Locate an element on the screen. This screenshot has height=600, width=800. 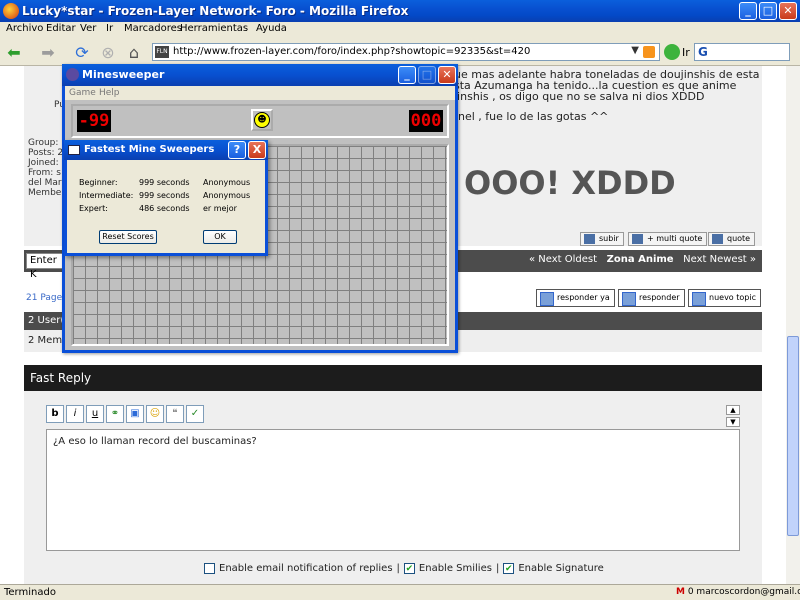
dialog-close-button: X is located at coordinates (257, 150).